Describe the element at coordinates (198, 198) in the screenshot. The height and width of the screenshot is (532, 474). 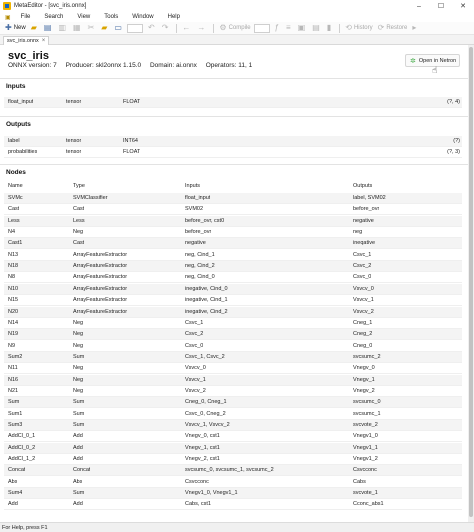
I see `node-inputs-cell: float_input` at that location.